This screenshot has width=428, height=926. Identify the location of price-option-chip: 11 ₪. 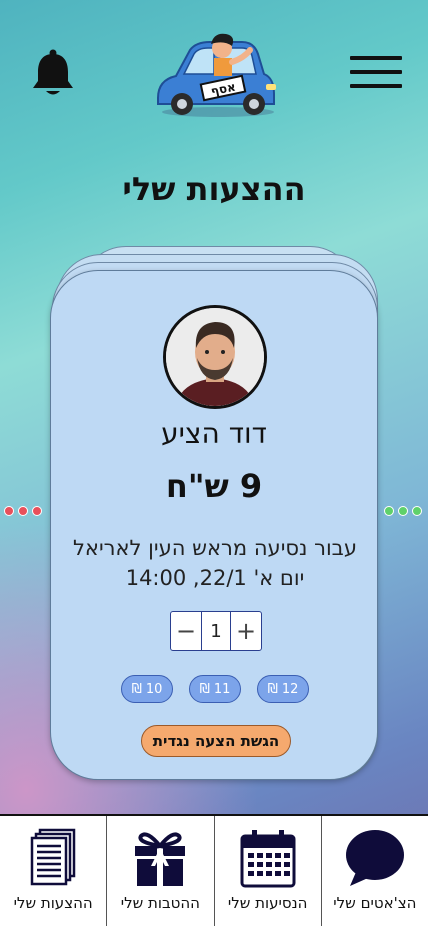
(215, 689).